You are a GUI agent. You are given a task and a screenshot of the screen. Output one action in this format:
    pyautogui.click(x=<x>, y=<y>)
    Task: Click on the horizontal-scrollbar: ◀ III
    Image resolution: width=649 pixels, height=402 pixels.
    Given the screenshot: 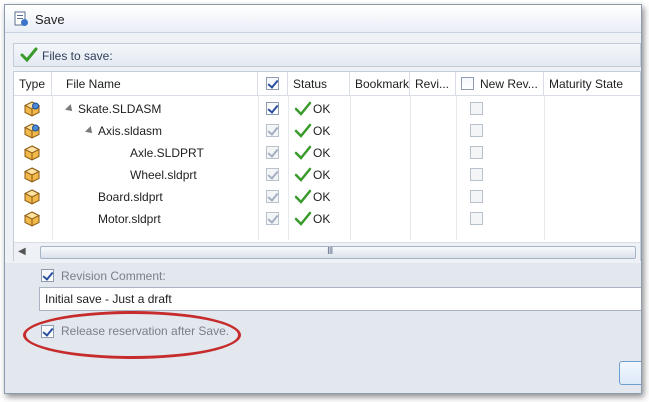 What is the action you would take?
    pyautogui.click(x=327, y=251)
    